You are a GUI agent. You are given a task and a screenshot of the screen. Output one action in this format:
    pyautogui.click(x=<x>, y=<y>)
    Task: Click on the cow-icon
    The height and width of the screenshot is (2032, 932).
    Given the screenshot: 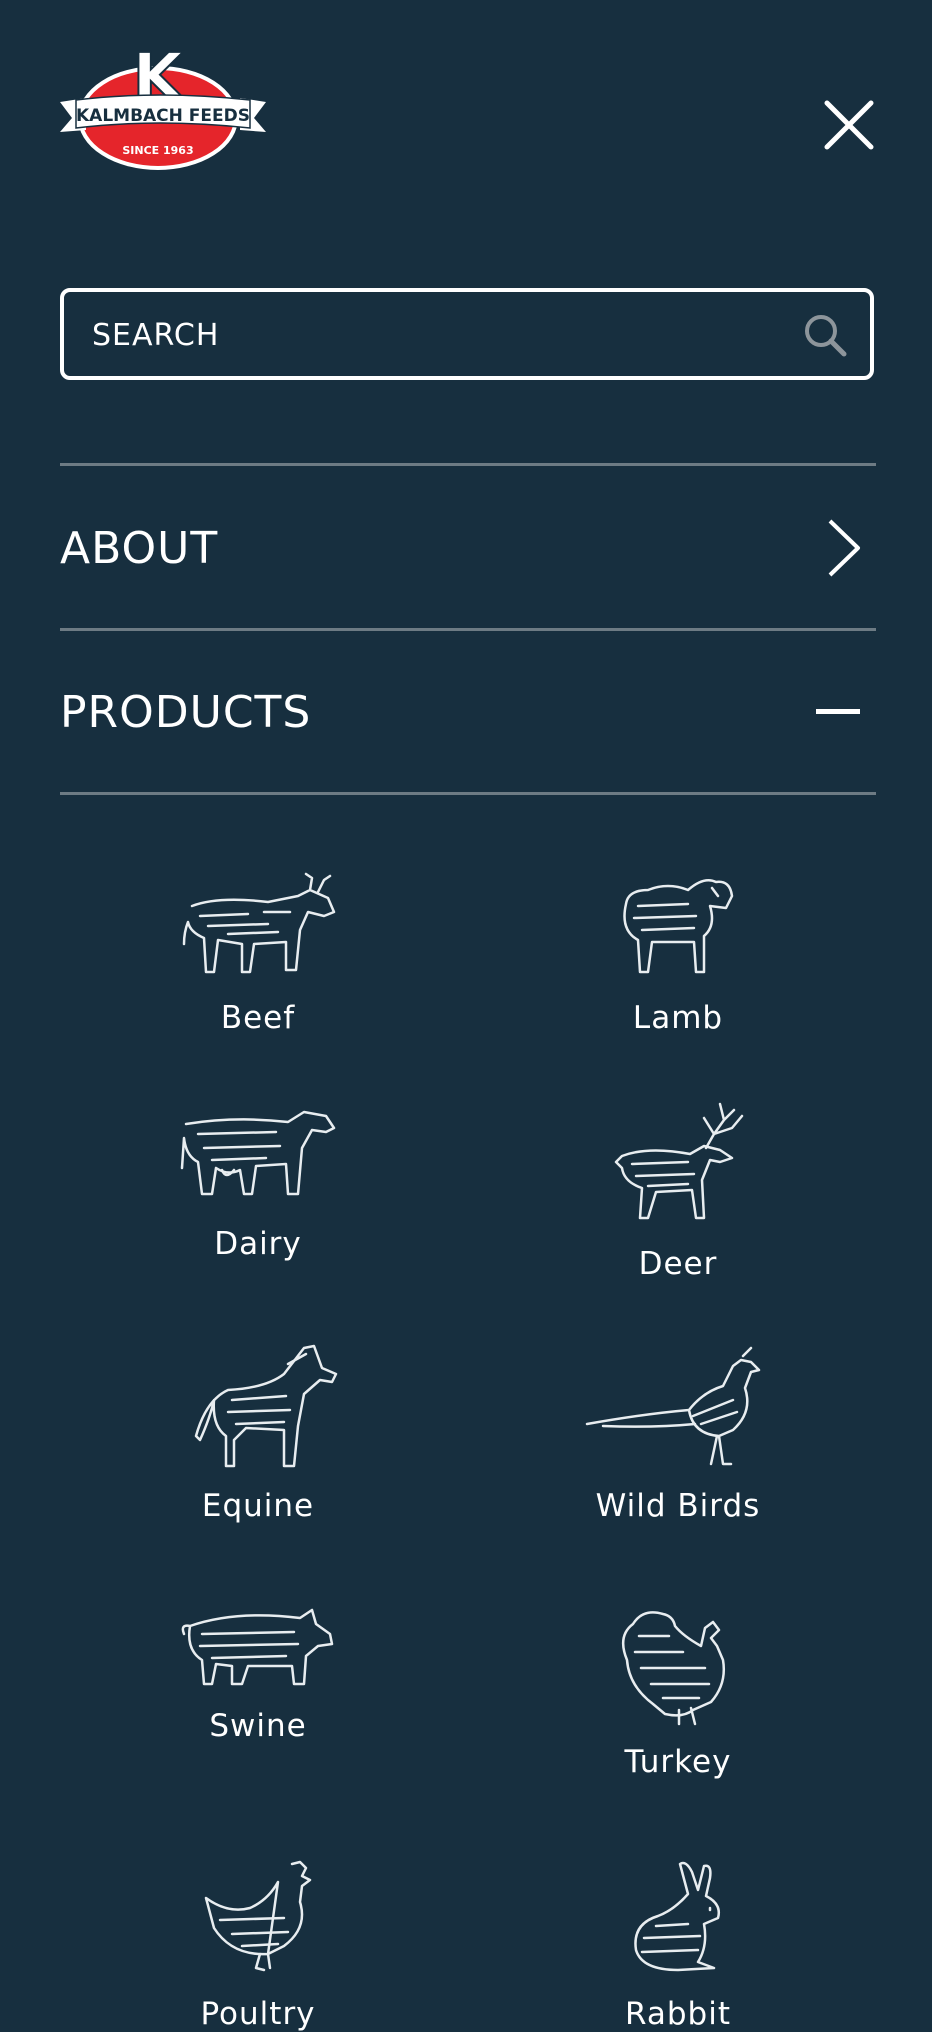 What is the action you would take?
    pyautogui.click(x=259, y=923)
    